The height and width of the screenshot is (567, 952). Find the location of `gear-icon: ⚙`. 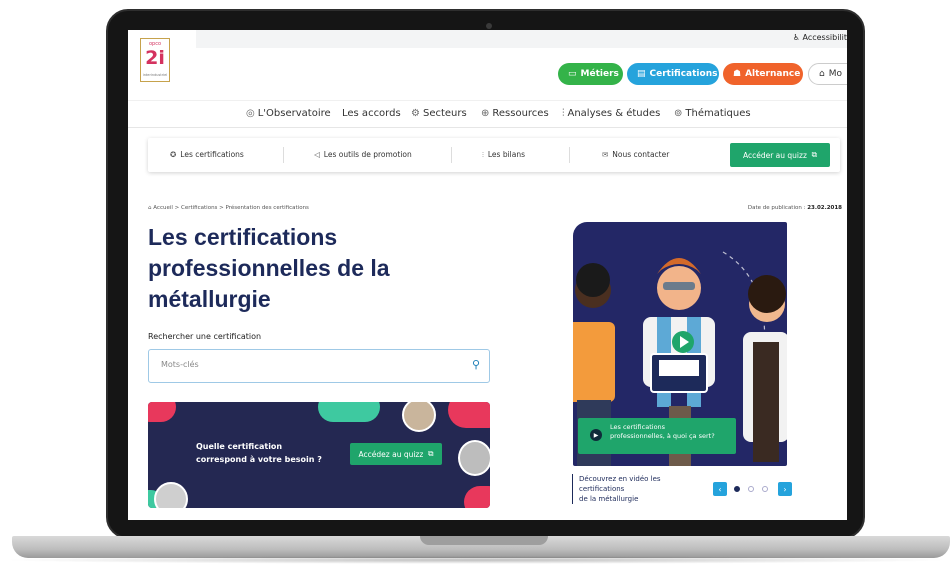

gear-icon: ⚙ is located at coordinates (415, 113).